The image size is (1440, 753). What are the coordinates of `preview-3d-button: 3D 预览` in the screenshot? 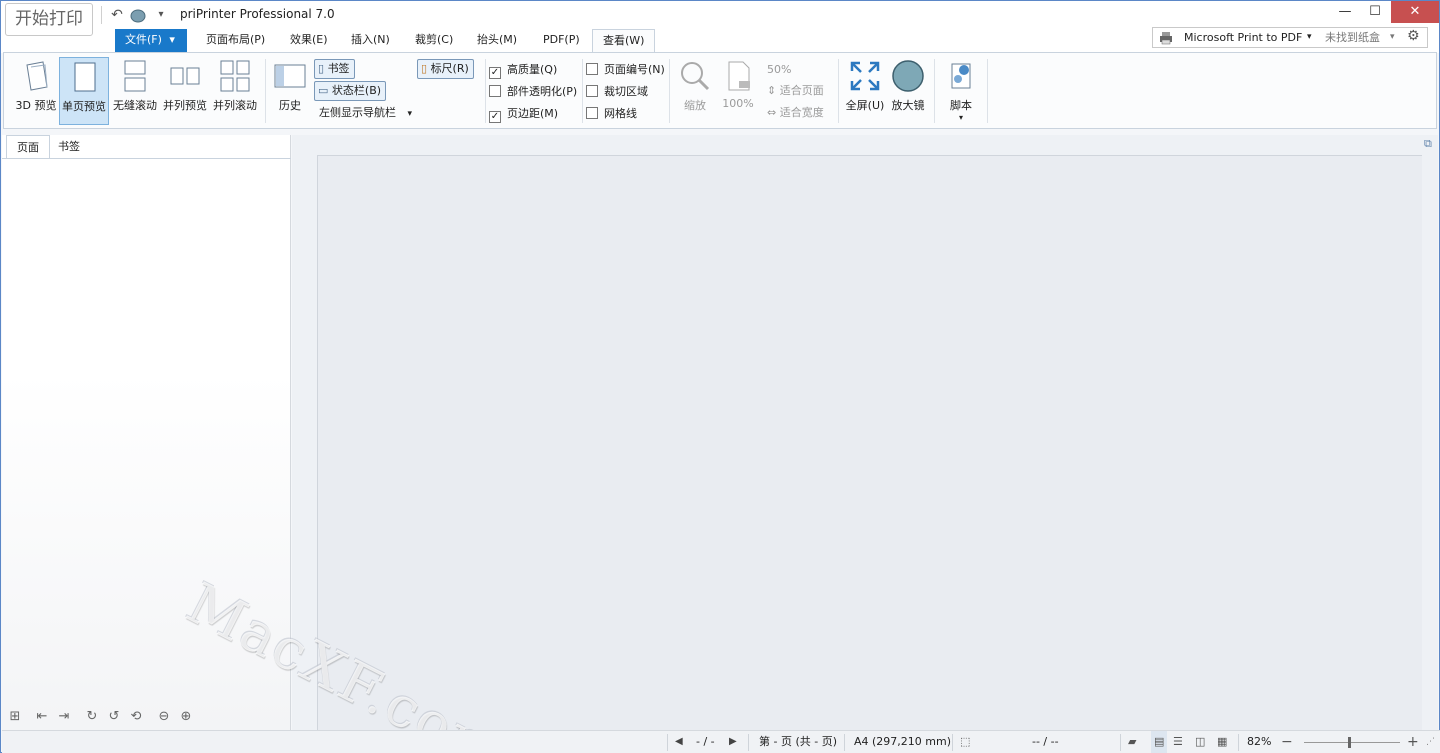 It's located at (36, 91).